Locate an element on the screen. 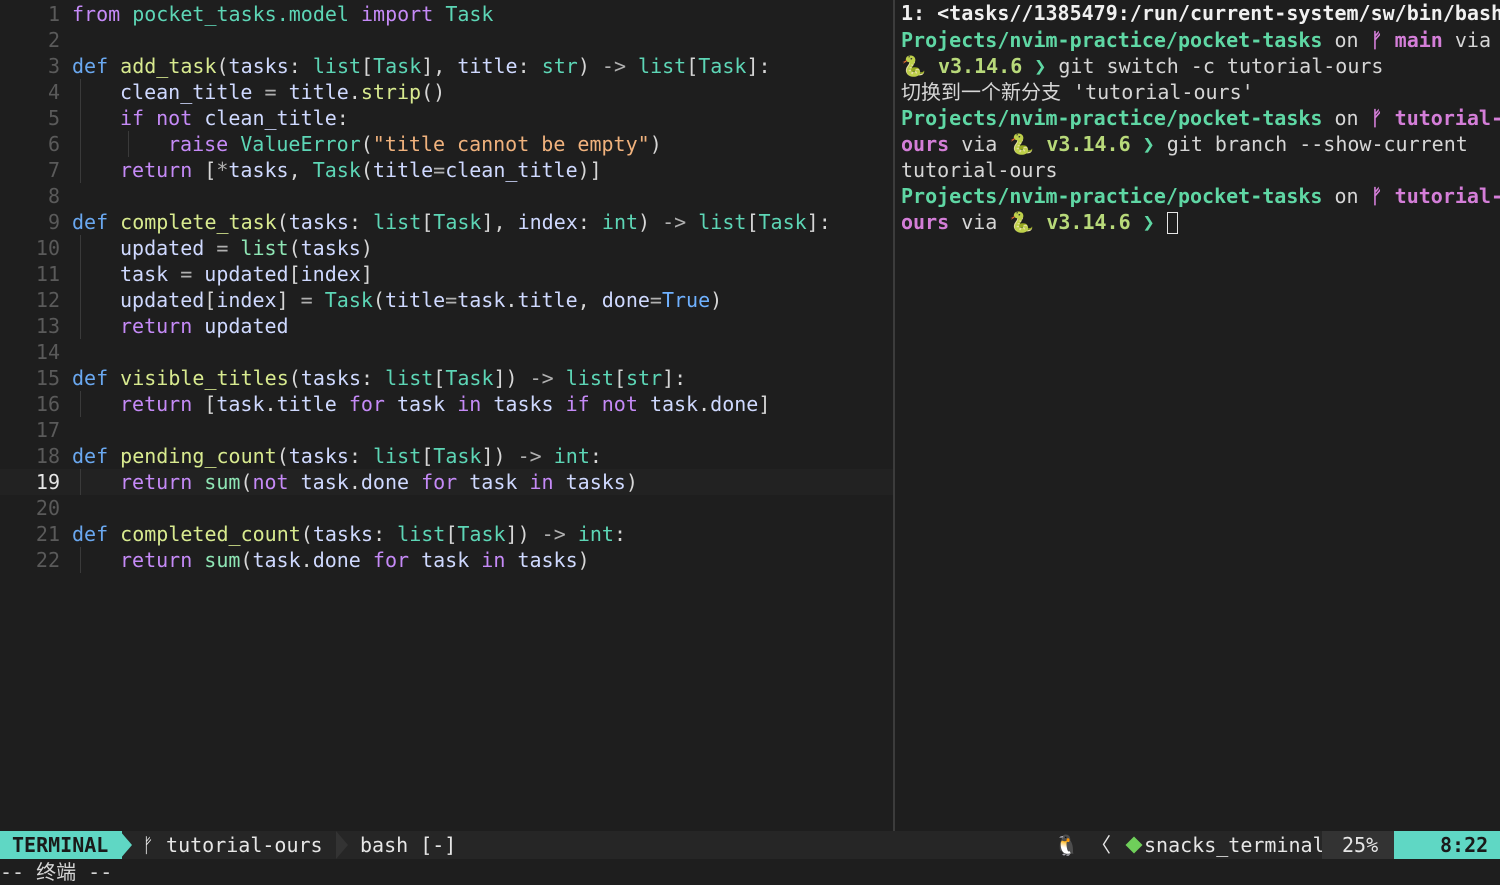 The image size is (1500, 885). code-text: return updated is located at coordinates (204, 326).